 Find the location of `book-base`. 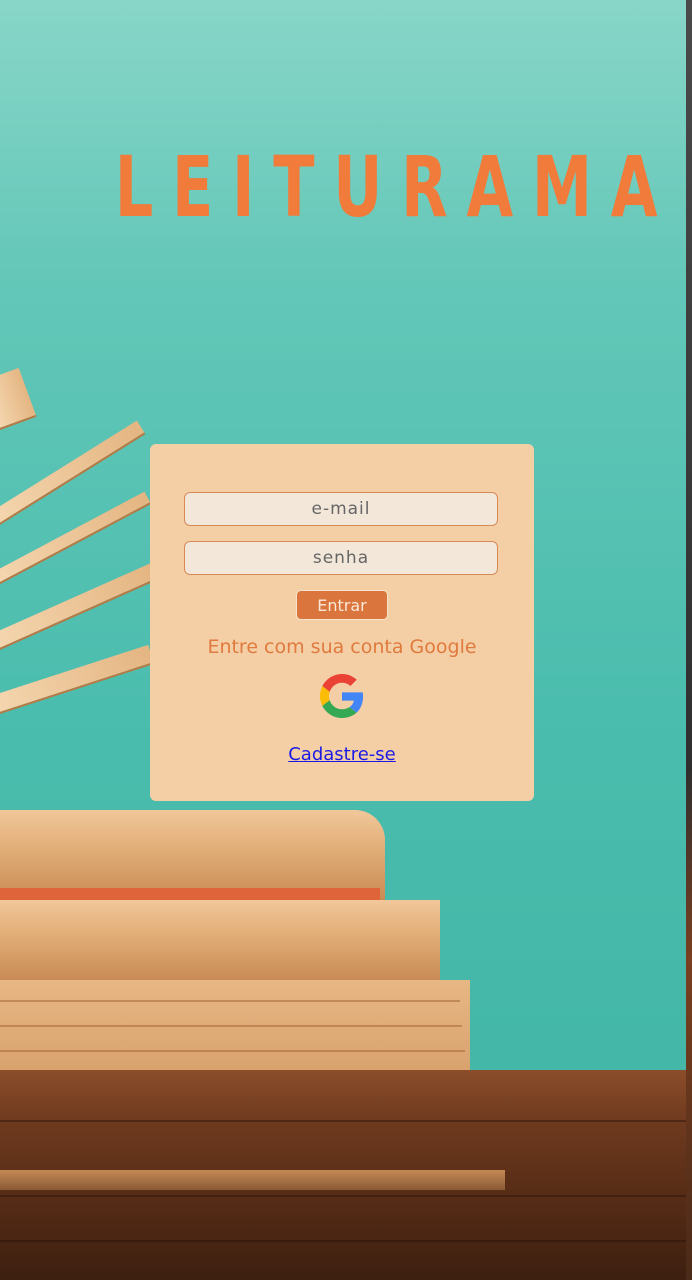

book-base is located at coordinates (252, 1180).